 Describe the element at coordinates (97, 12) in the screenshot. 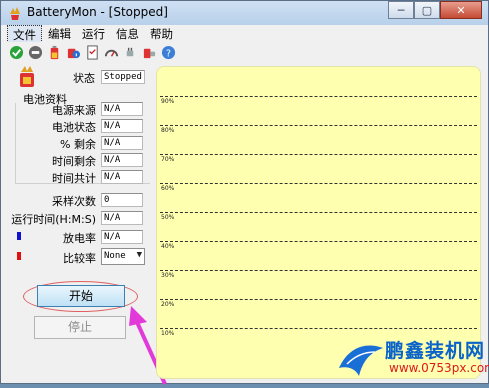

I see `window-title: BatteryMon - [Stopped]` at that location.